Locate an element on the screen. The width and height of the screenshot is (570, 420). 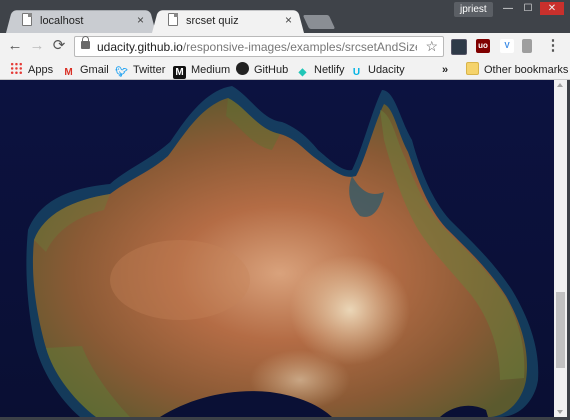
folder-icon is located at coordinates (472, 68).